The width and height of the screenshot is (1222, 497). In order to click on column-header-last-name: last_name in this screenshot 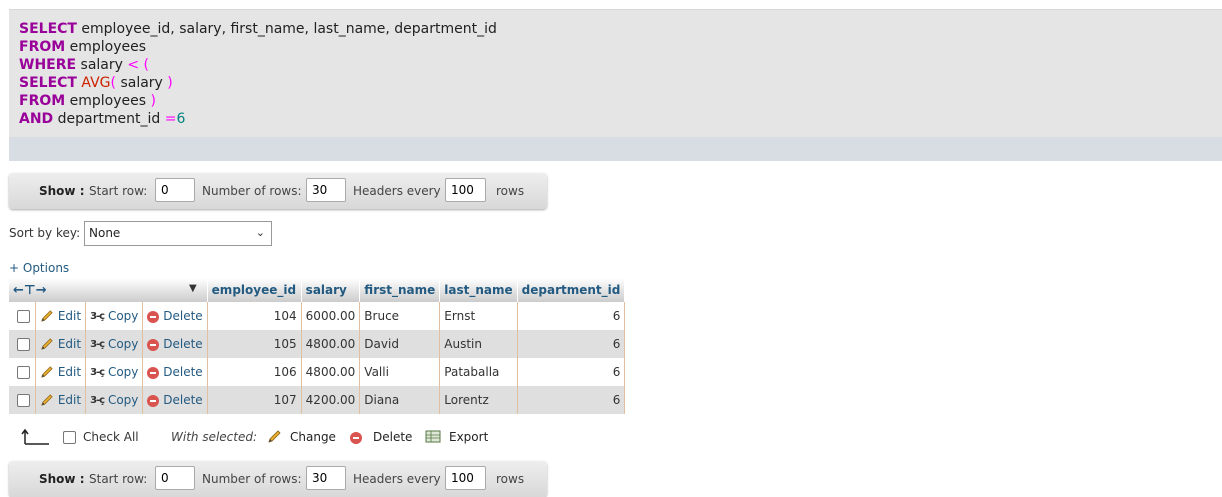, I will do `click(478, 290)`.